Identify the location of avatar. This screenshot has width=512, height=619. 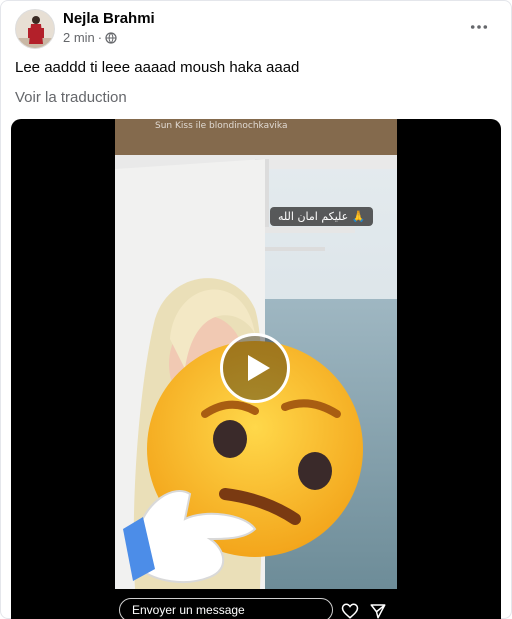
(35, 29).